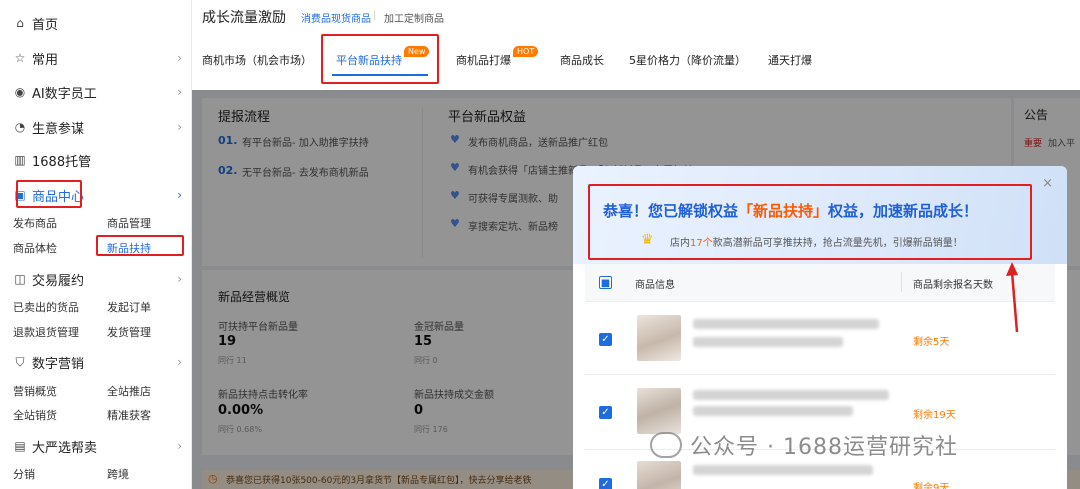 The width and height of the screenshot is (1080, 489). What do you see at coordinates (953, 285) in the screenshot?
I see `col-remaining-days: 商品剩余报名天数` at bounding box center [953, 285].